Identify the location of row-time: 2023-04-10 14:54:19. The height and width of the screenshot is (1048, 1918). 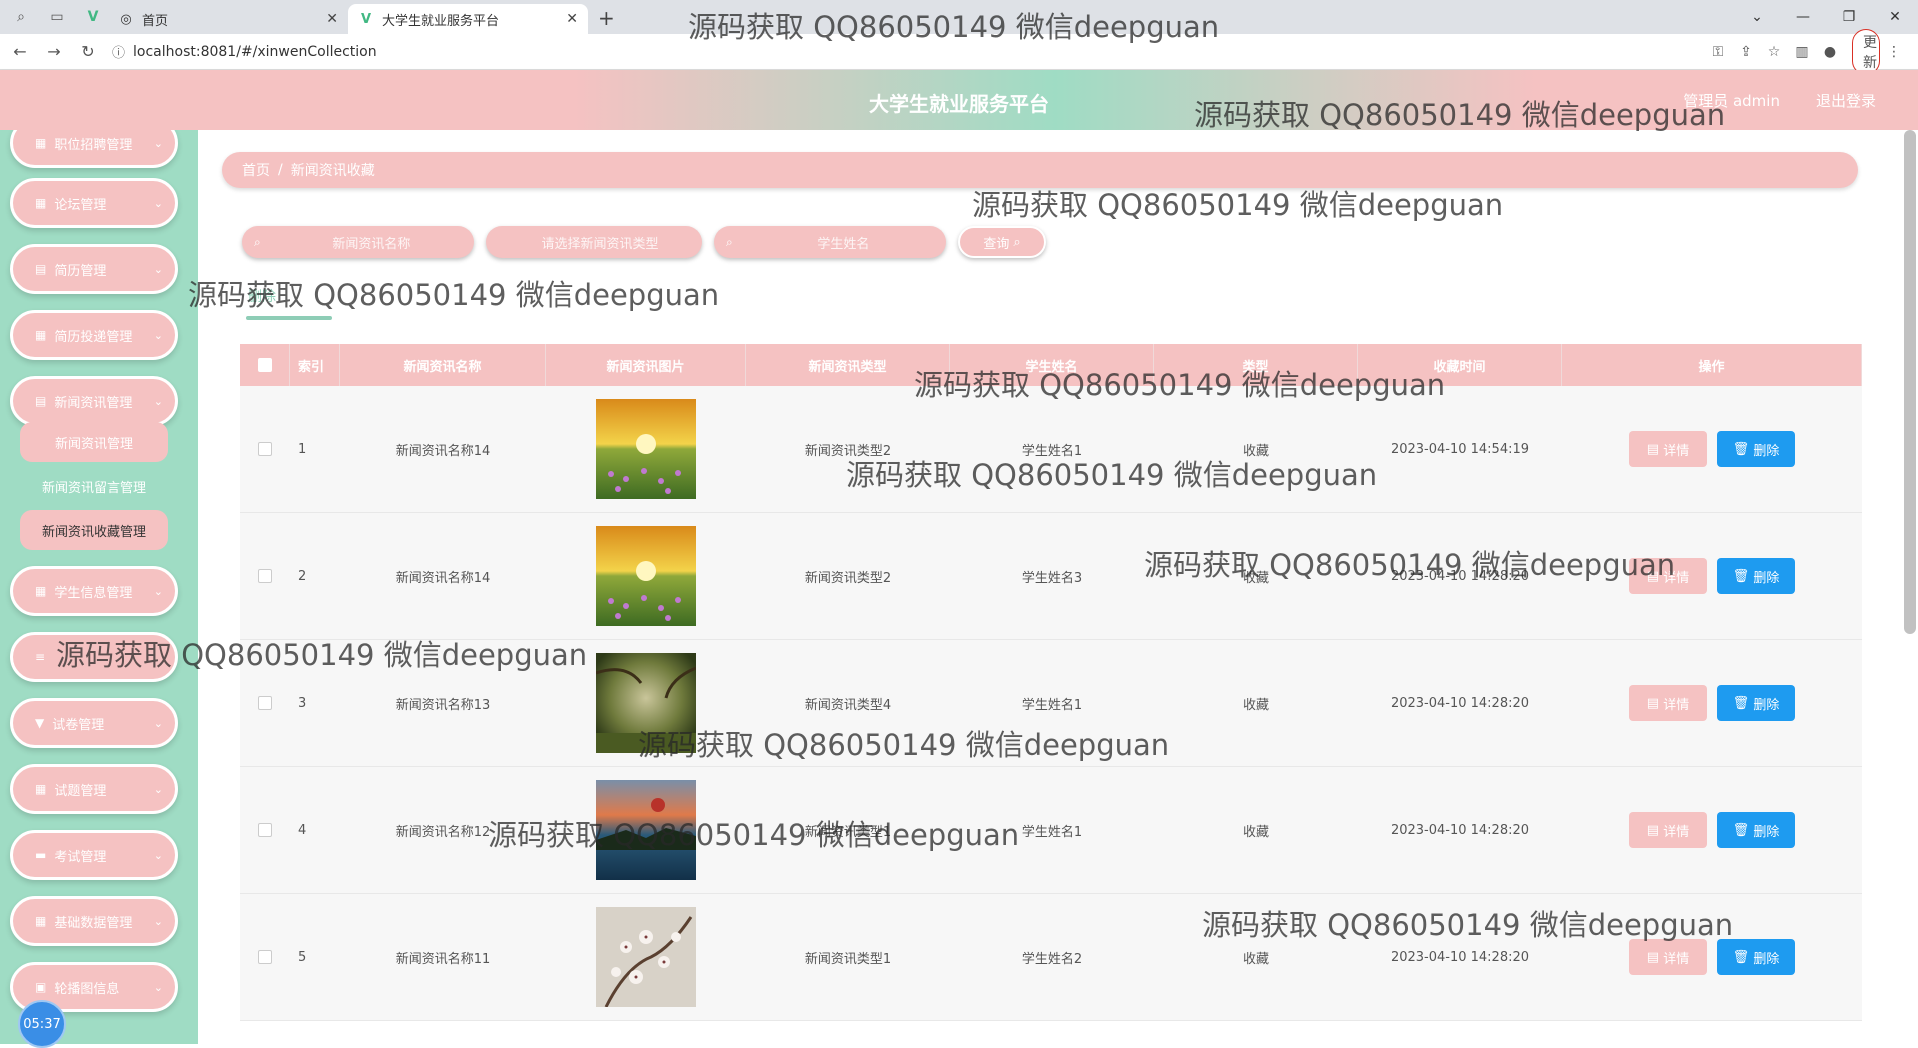
(1460, 449).